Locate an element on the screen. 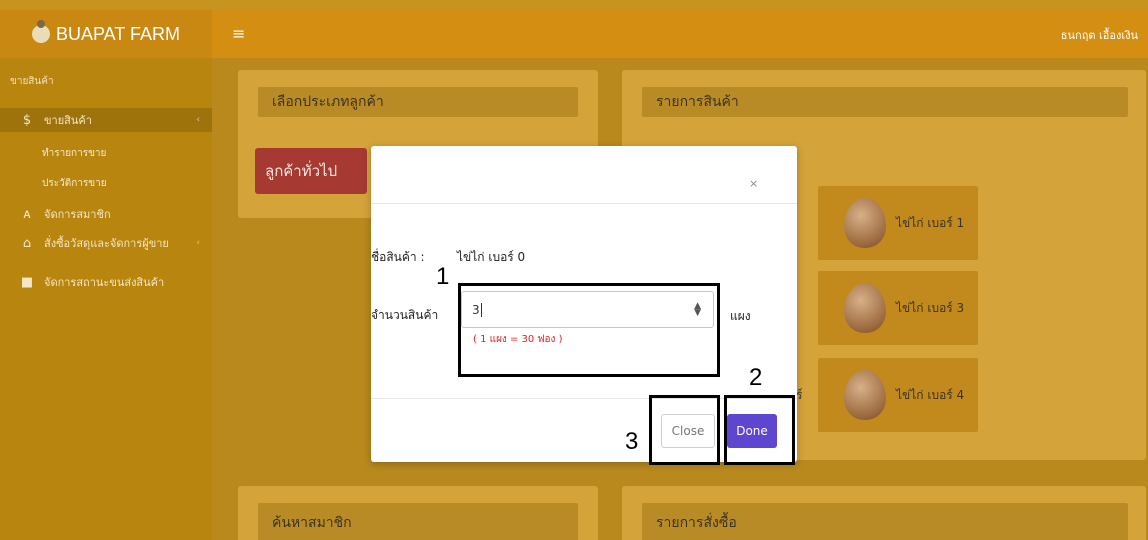  product-label: ไข่ไก่ เบอร์ 1 is located at coordinates (930, 222).